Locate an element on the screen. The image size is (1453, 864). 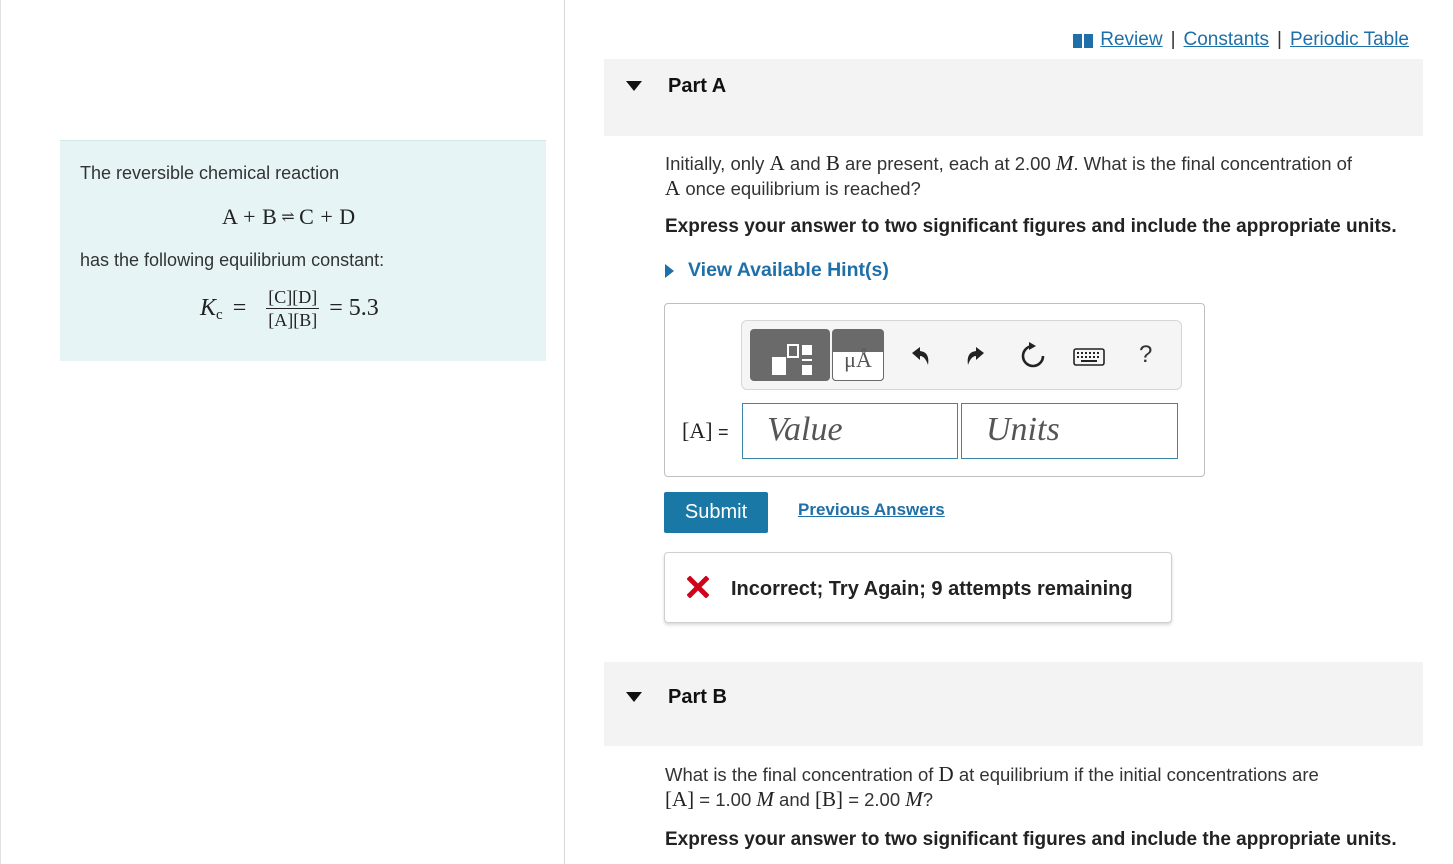
answer-box: μÅ ? [A] = Value Units is located at coordinates (934, 390).